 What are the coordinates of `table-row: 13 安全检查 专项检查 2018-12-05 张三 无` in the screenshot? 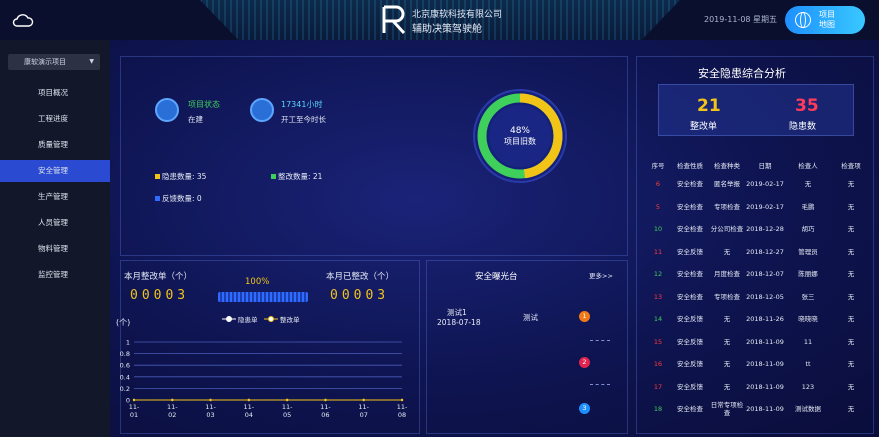 It's located at (758, 297).